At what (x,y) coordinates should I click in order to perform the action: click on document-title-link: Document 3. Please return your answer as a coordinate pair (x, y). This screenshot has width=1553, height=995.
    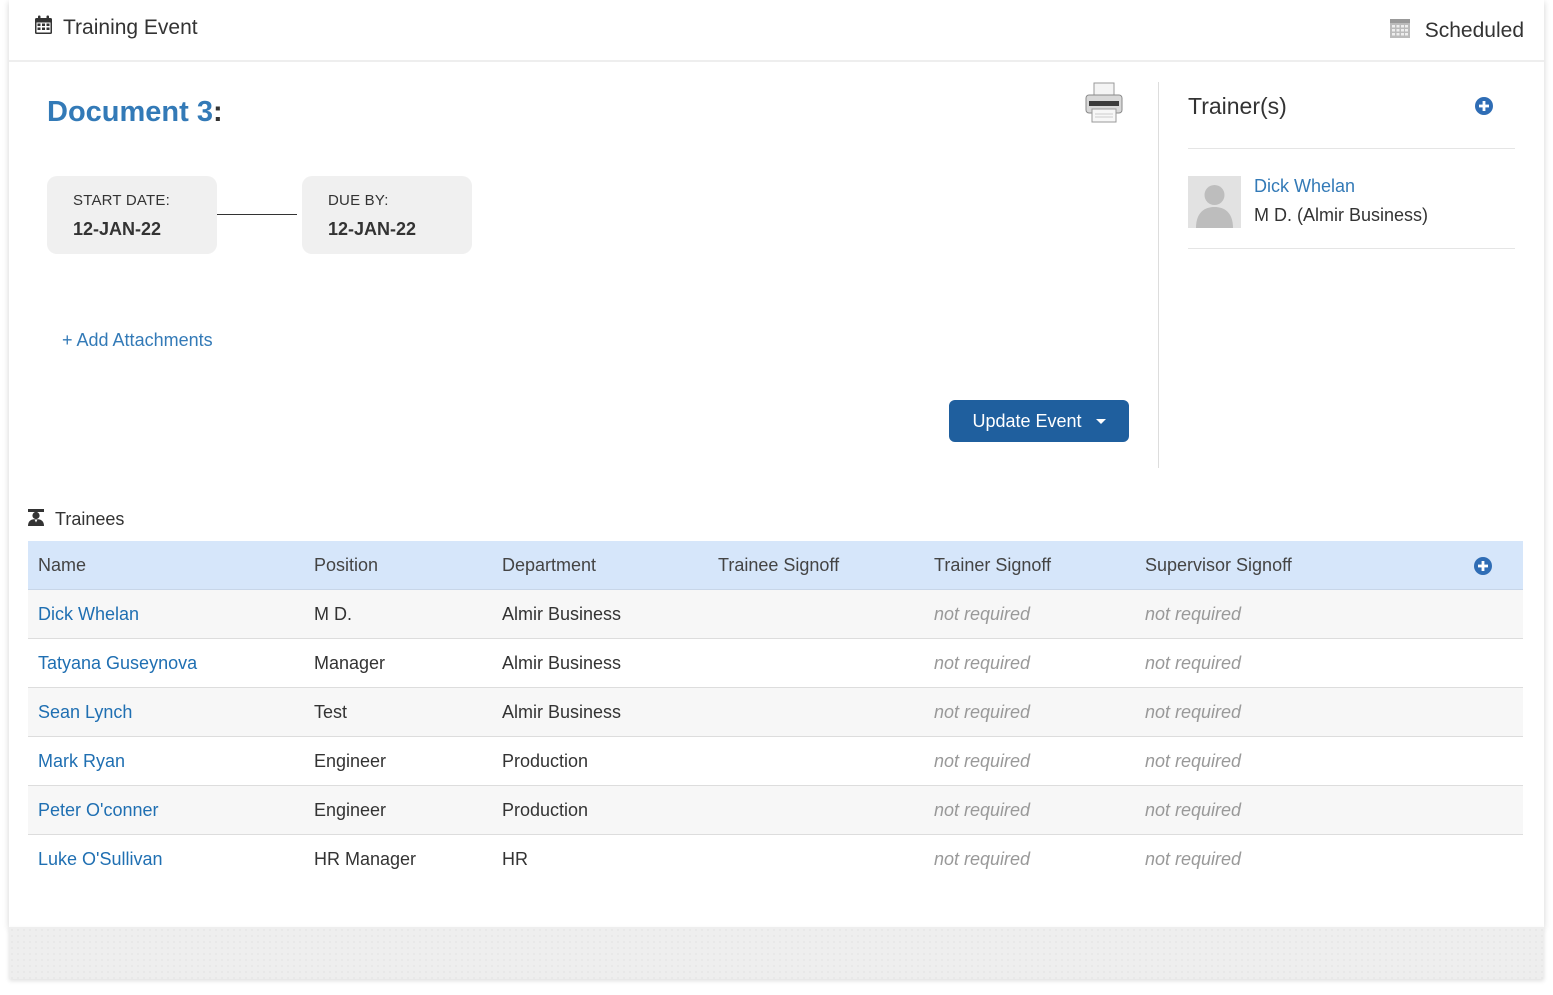
    Looking at the image, I should click on (130, 112).